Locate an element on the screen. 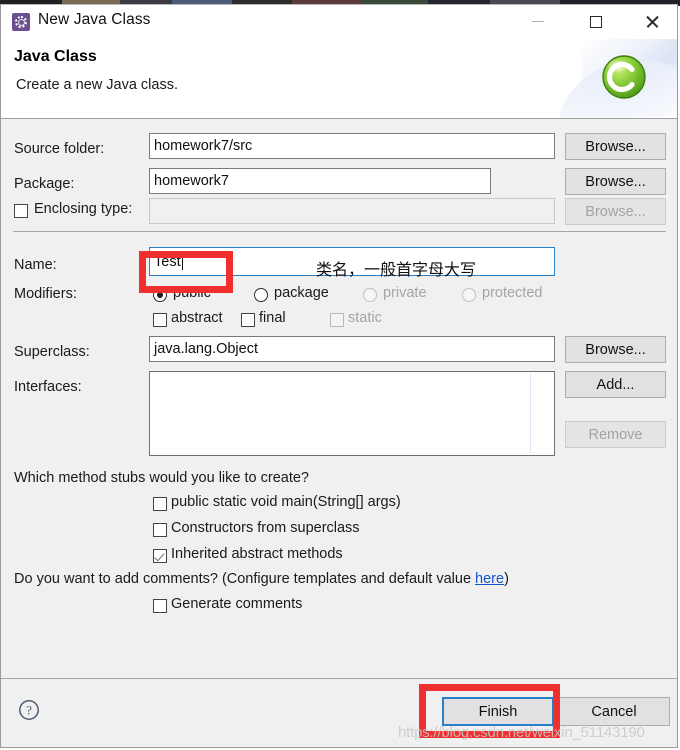 Image resolution: width=680 pixels, height=750 pixels. interfaces-list is located at coordinates (352, 413).